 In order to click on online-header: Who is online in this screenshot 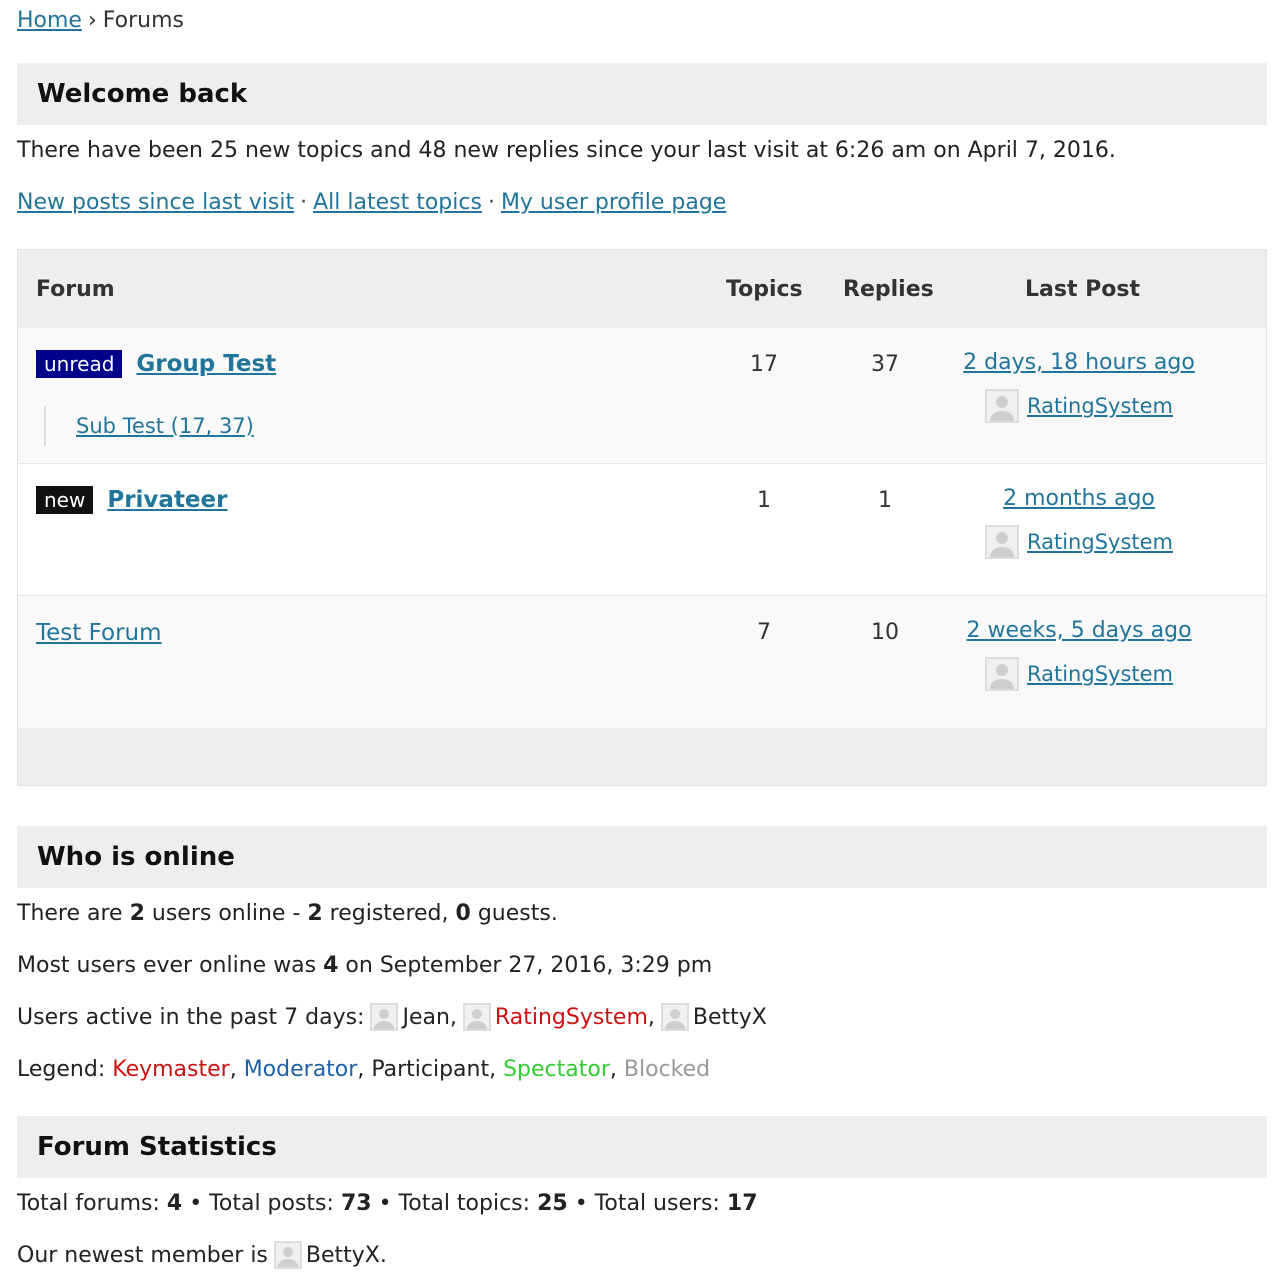, I will do `click(642, 857)`.